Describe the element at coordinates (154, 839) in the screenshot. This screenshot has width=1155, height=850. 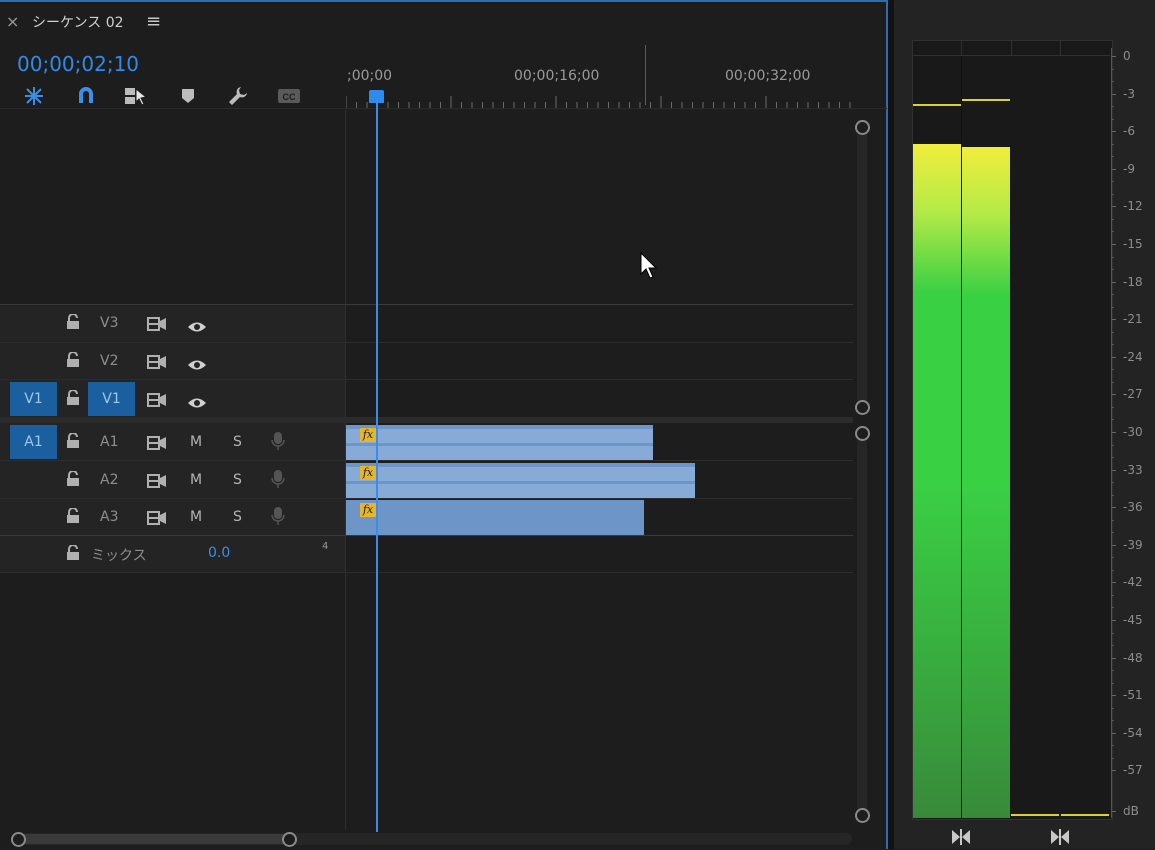
I see `horizontal-scroll-thumb` at that location.